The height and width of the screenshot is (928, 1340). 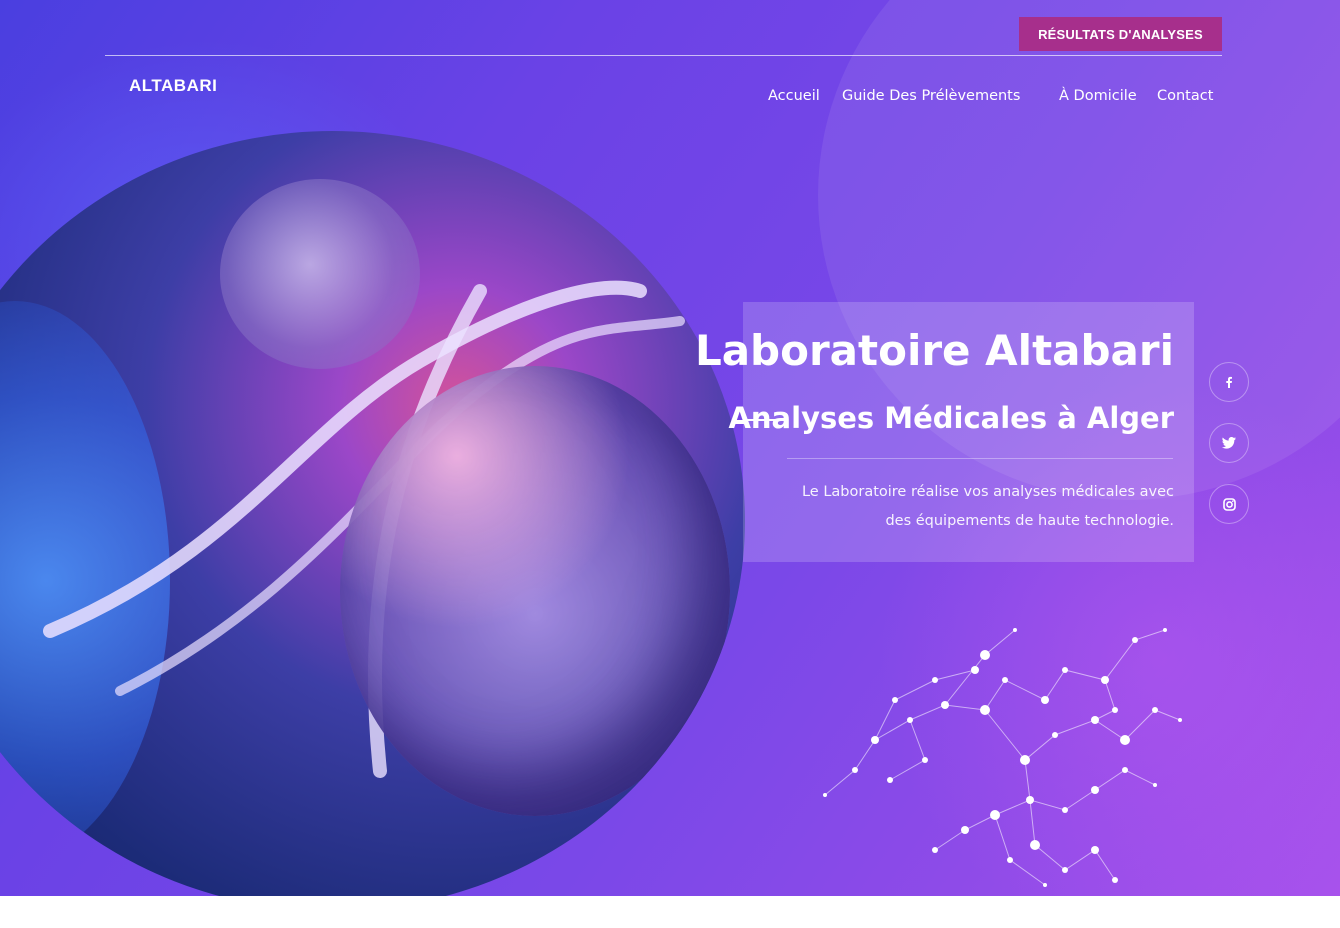 What do you see at coordinates (794, 96) in the screenshot?
I see `nav-item-accueil: Accueil` at bounding box center [794, 96].